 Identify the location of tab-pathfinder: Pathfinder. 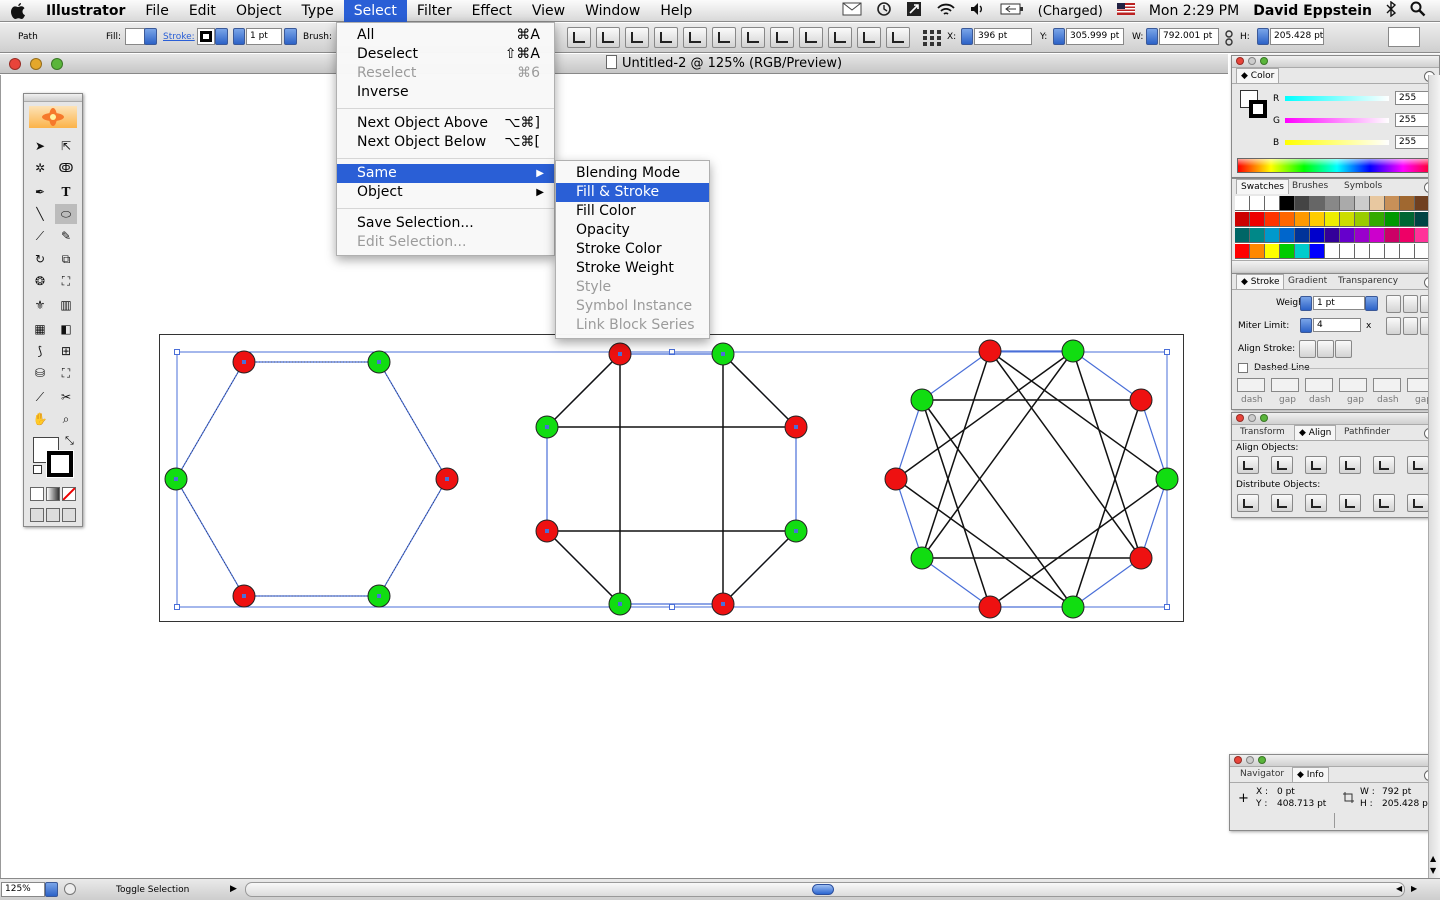
(1367, 432).